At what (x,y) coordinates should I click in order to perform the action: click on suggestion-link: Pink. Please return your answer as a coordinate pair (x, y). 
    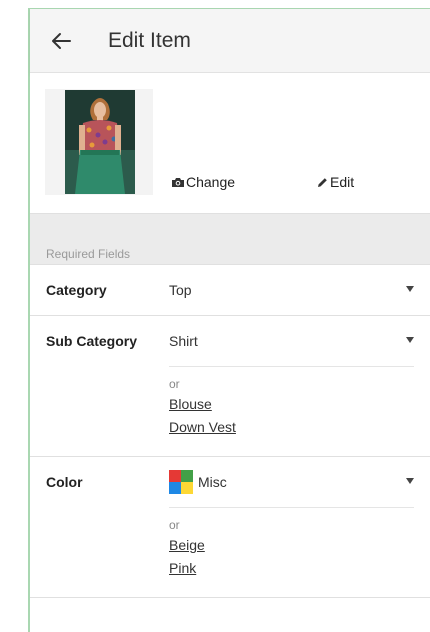
    Looking at the image, I should click on (291, 568).